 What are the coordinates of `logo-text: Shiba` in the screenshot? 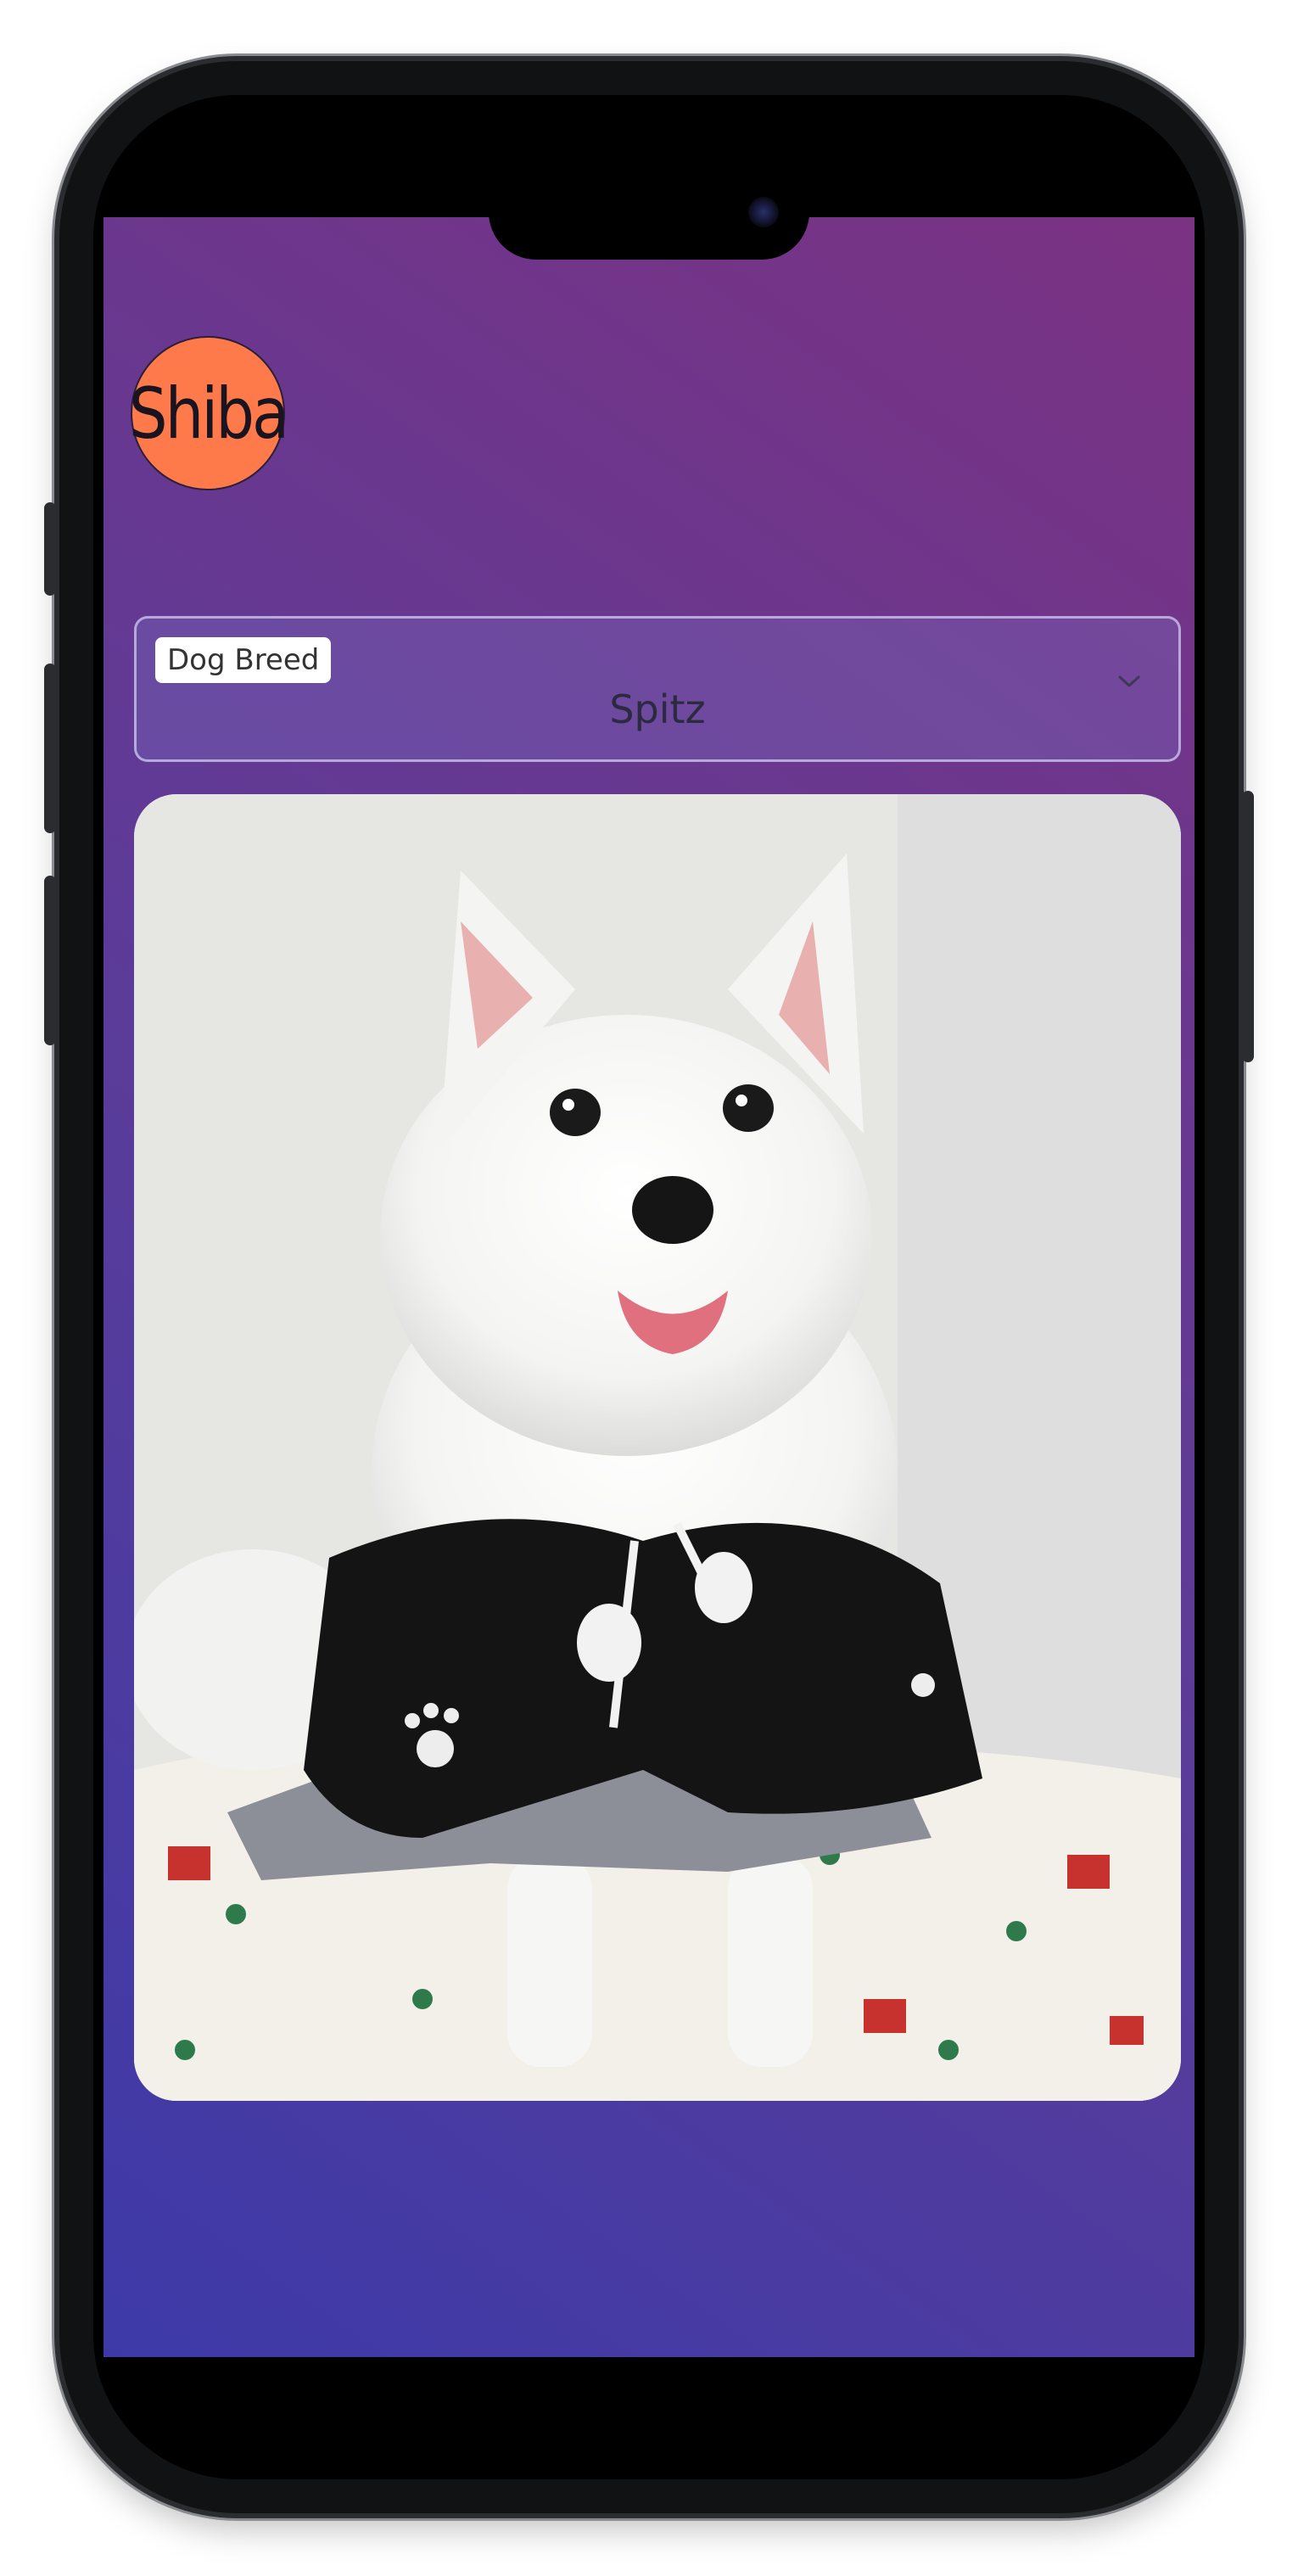 It's located at (208, 413).